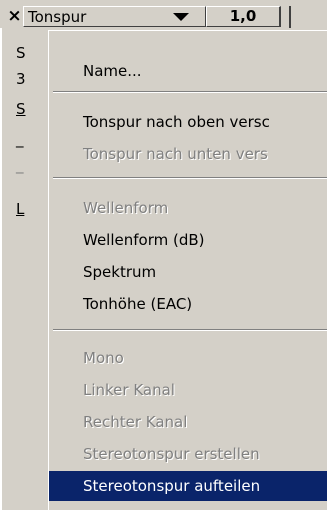 Image resolution: width=327 pixels, height=510 pixels. Describe the element at coordinates (188, 422) in the screenshot. I see `menu-item-right-channel: Rechter Kanal` at that location.